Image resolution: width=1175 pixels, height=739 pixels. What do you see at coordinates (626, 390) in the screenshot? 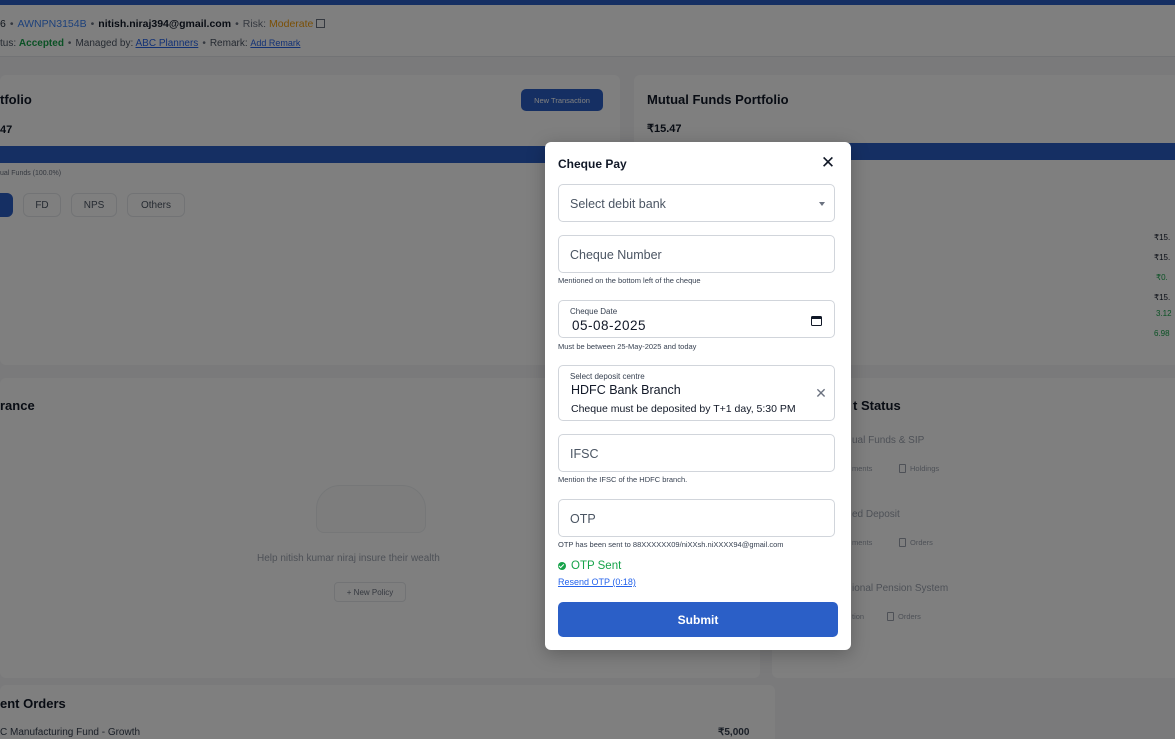
I see `deposit-centre-value: HDFC Bank Branch` at bounding box center [626, 390].